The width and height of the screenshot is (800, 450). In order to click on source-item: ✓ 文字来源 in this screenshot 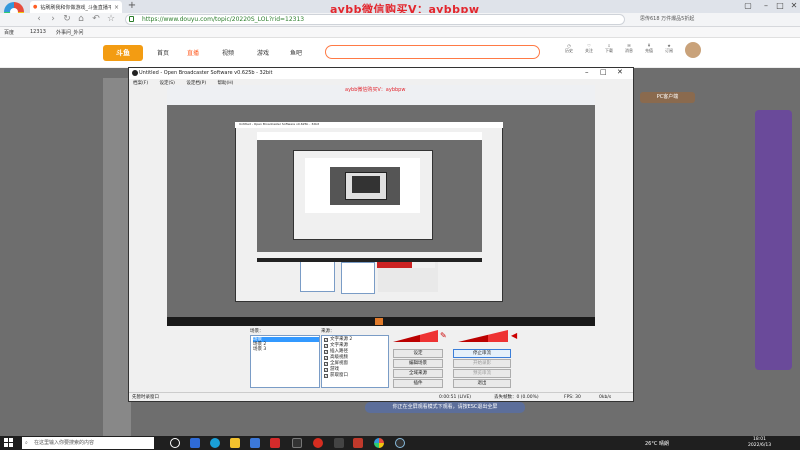, I will do `click(336, 345)`.